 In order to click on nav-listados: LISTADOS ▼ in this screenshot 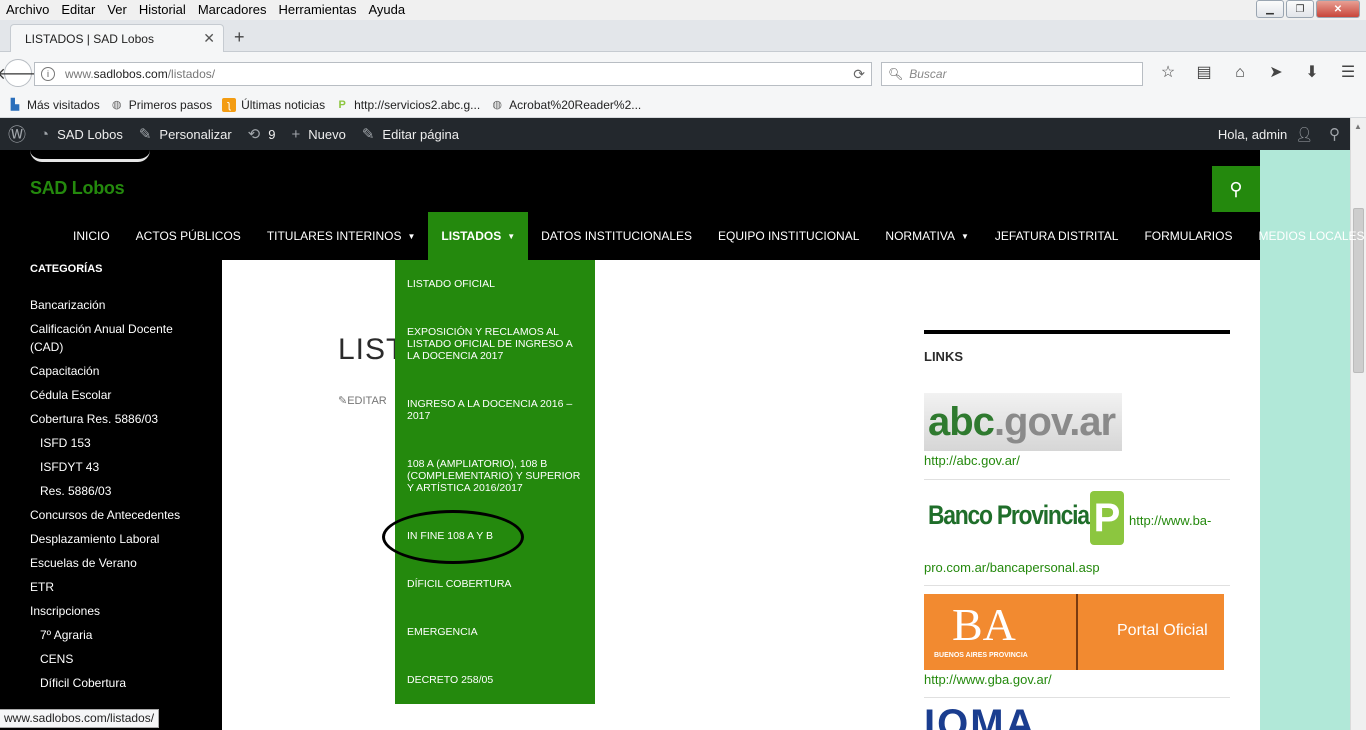, I will do `click(478, 236)`.